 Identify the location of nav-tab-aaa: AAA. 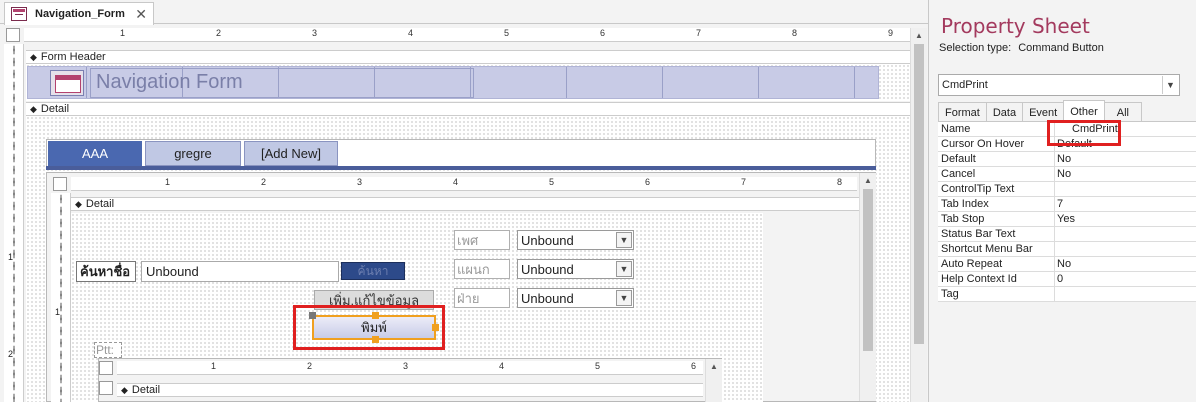
(95, 153).